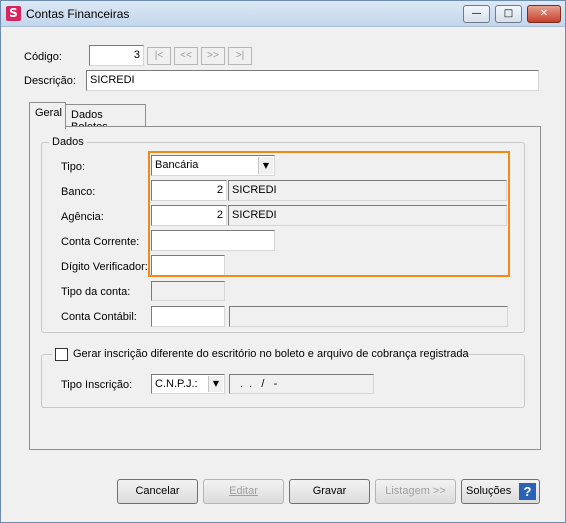 The image size is (566, 523). I want to click on banco-name-field: SICREDI, so click(367, 190).